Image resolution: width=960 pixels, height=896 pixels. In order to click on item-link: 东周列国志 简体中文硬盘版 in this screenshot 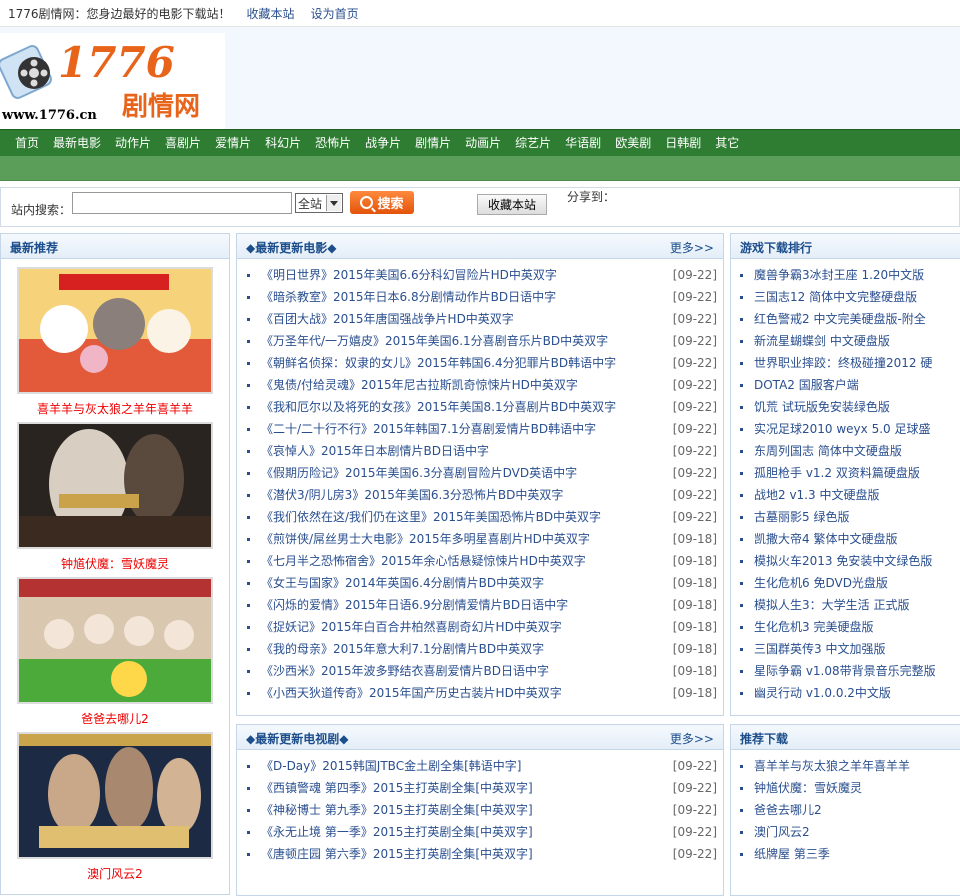, I will do `click(828, 451)`.